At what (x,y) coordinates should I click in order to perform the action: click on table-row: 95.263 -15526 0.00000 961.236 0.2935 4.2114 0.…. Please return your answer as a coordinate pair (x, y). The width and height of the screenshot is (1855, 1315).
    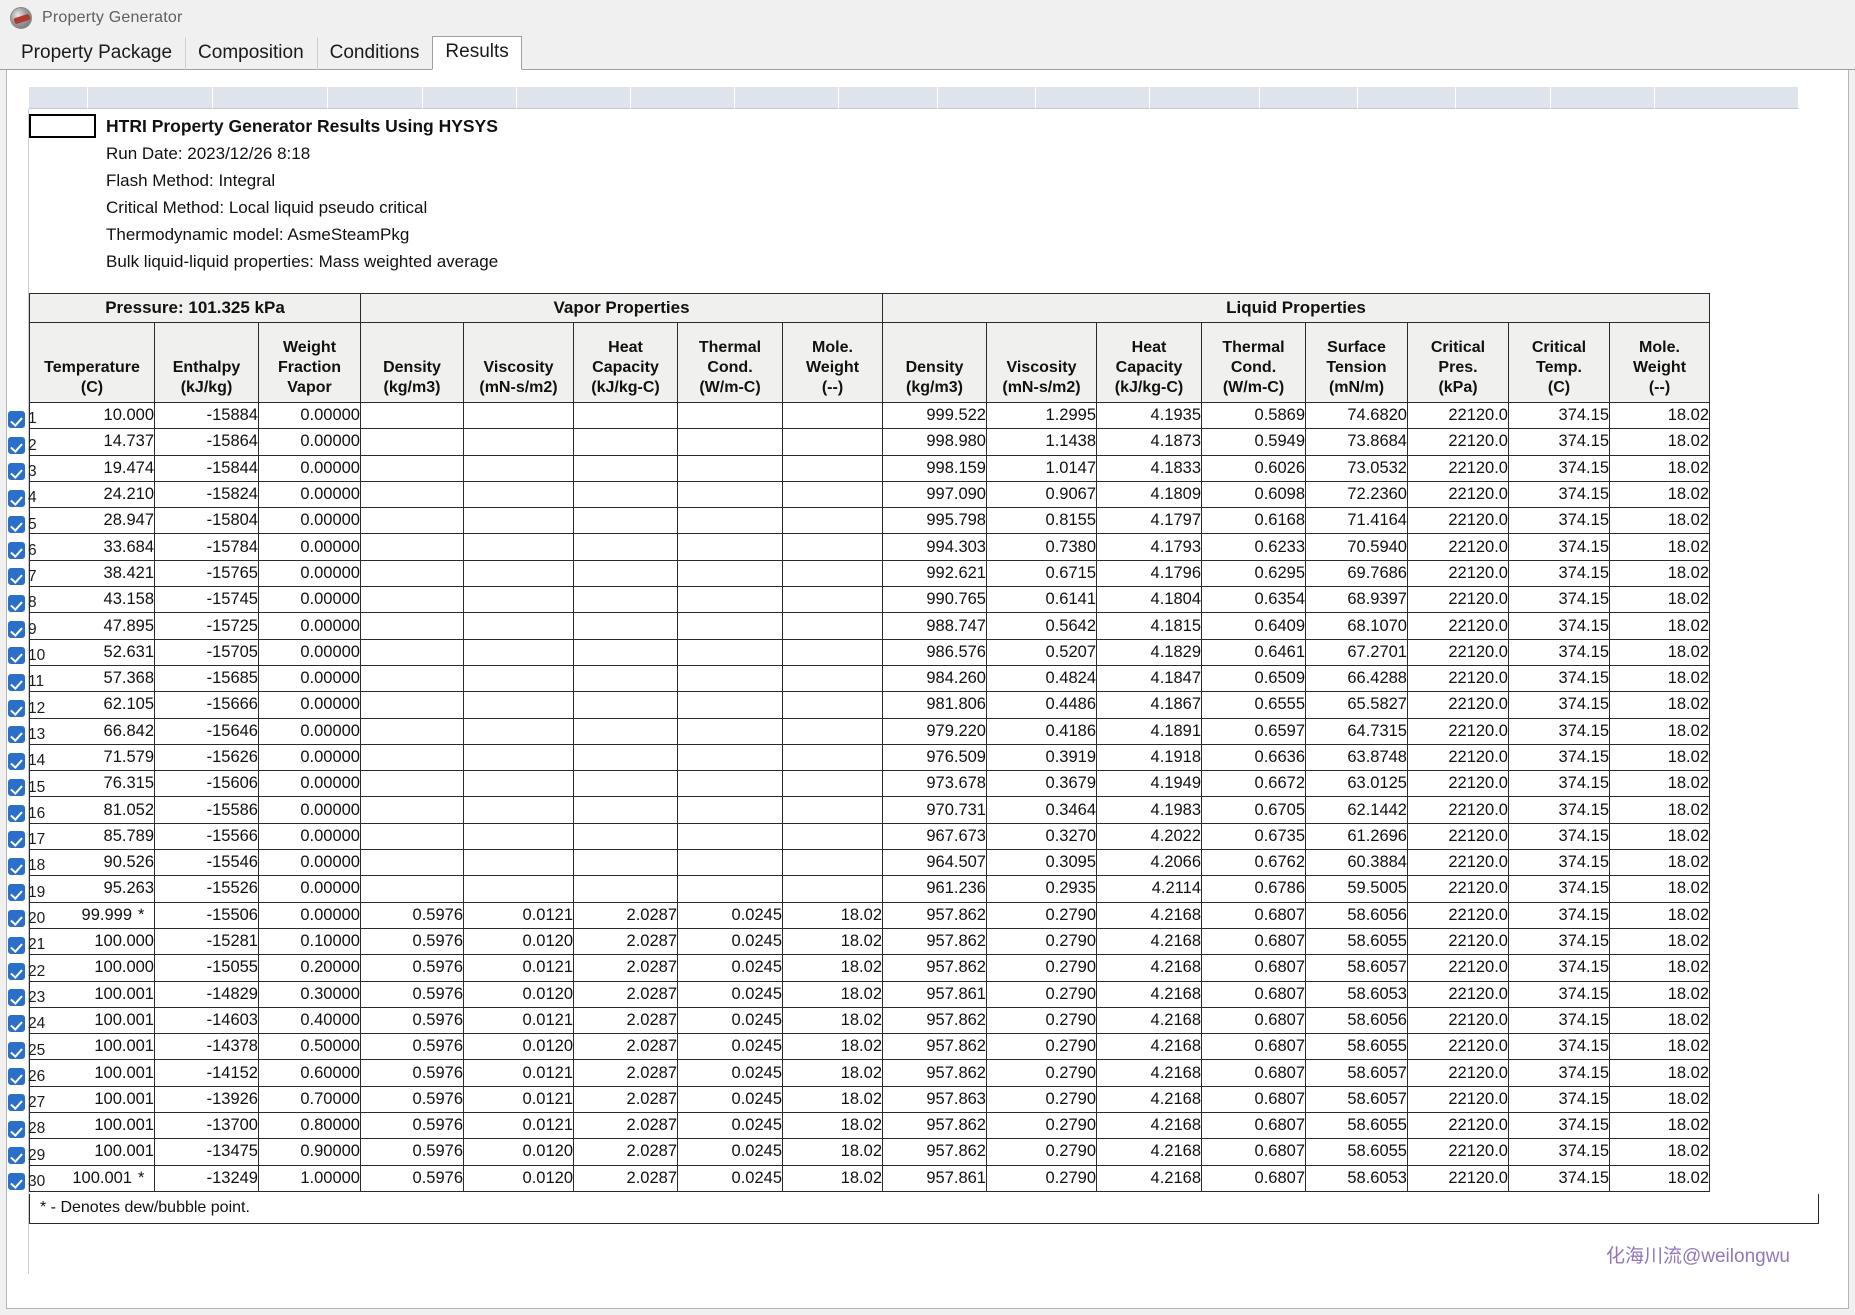
    Looking at the image, I should click on (869, 889).